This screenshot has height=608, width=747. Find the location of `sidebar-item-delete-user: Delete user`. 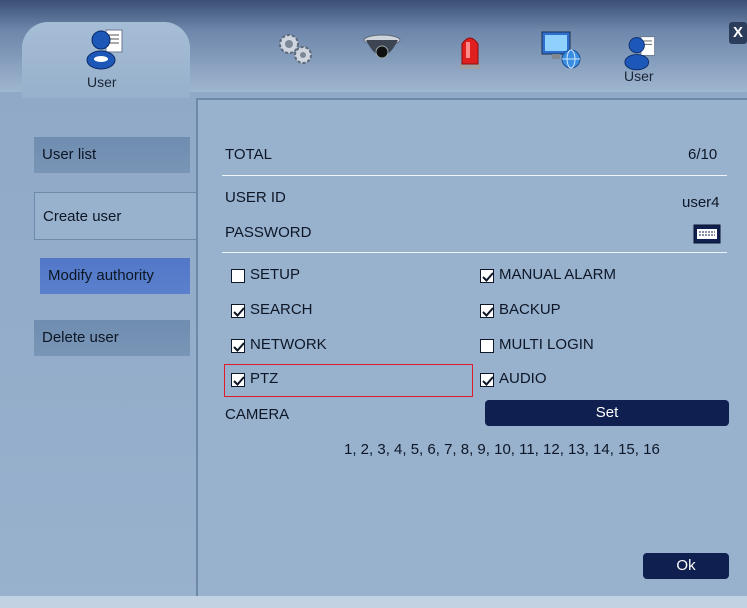

sidebar-item-delete-user: Delete user is located at coordinates (112, 338).